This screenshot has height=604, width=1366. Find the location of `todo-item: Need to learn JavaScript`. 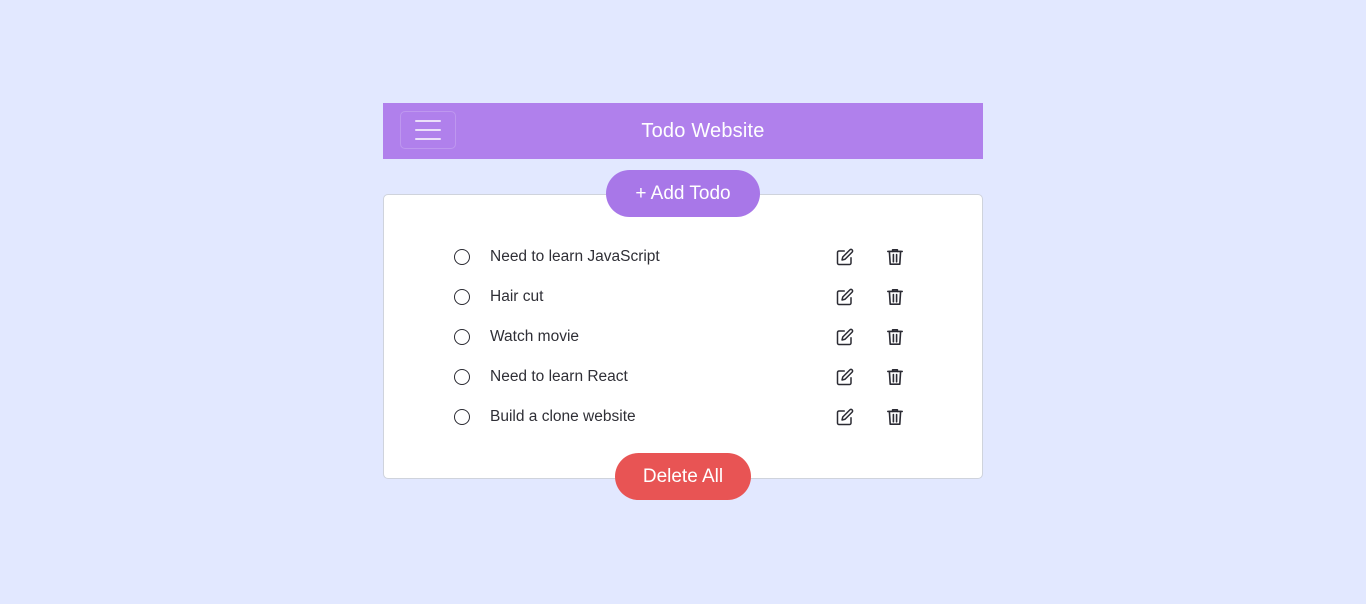

todo-item: Need to learn JavaScript is located at coordinates (683, 257).